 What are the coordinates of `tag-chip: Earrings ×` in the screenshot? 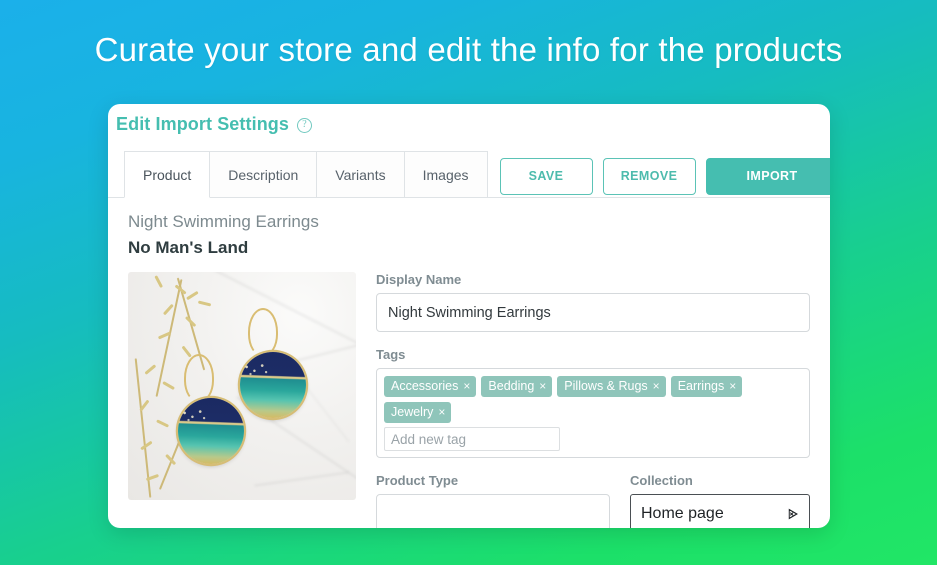 It's located at (706, 386).